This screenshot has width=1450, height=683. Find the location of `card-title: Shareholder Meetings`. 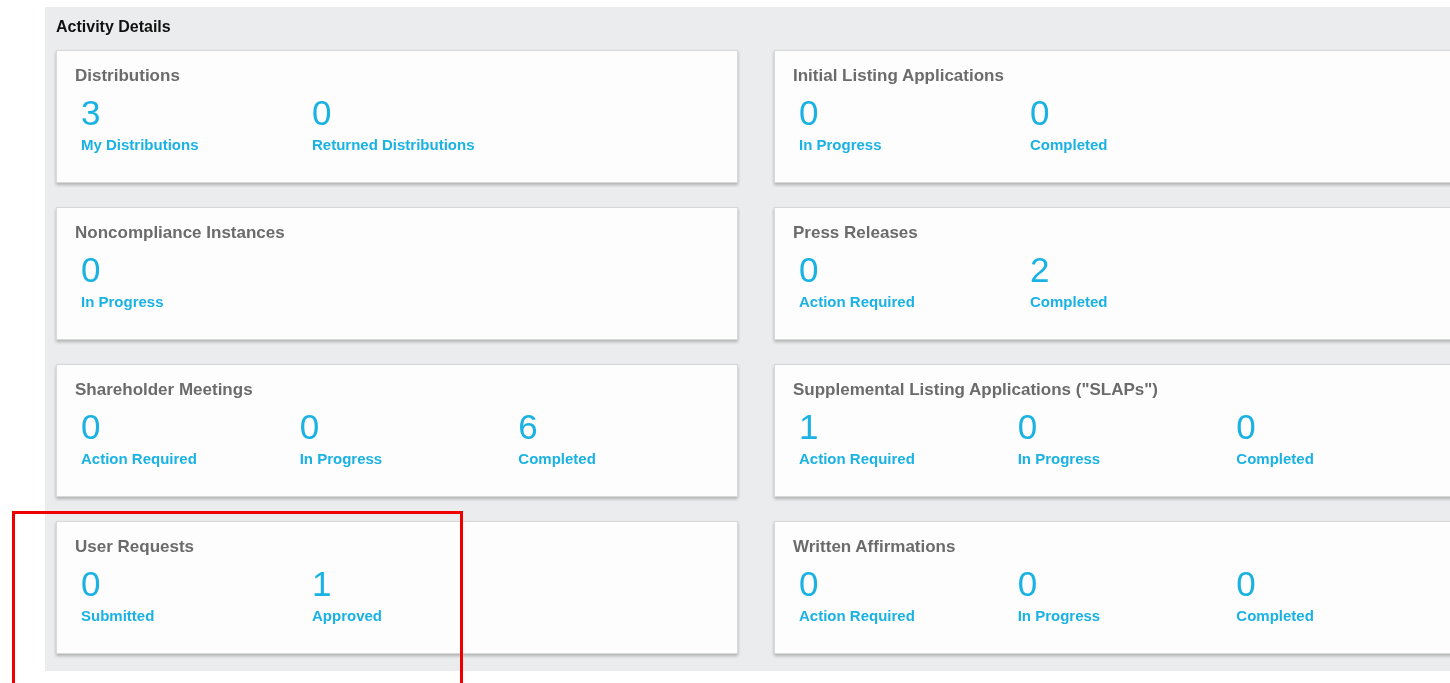

card-title: Shareholder Meetings is located at coordinates (164, 390).